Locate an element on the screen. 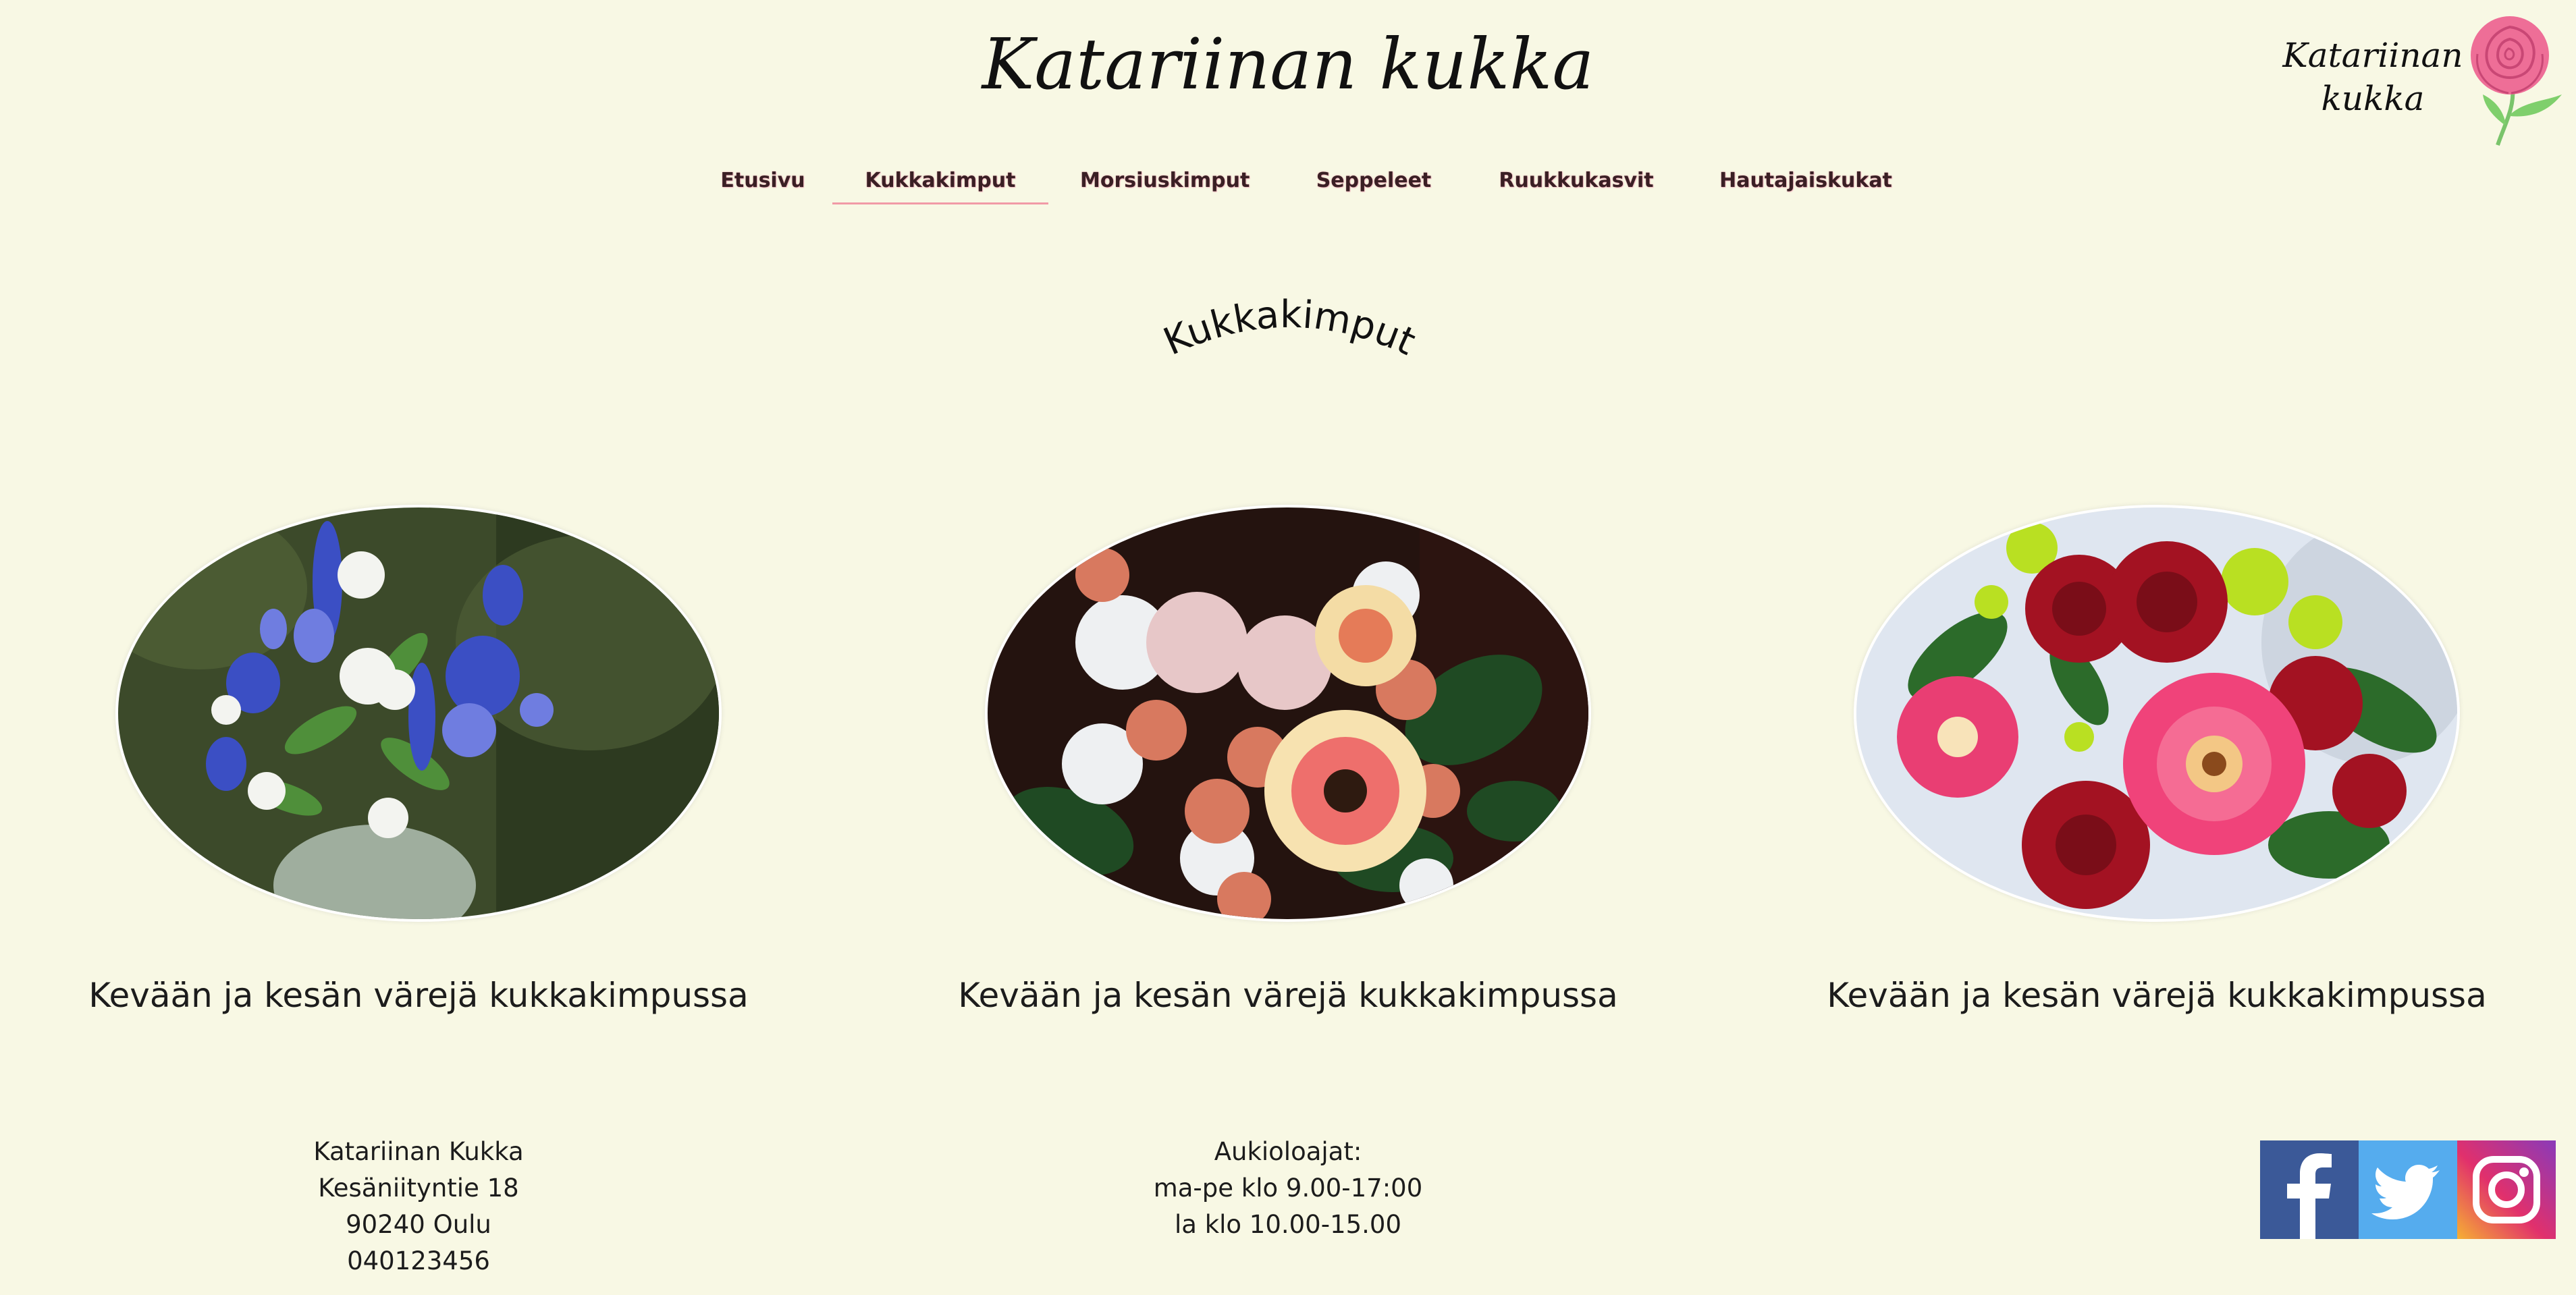 The height and width of the screenshot is (1295, 2576). page-heading: Kukkakimput is located at coordinates (1289, 328).